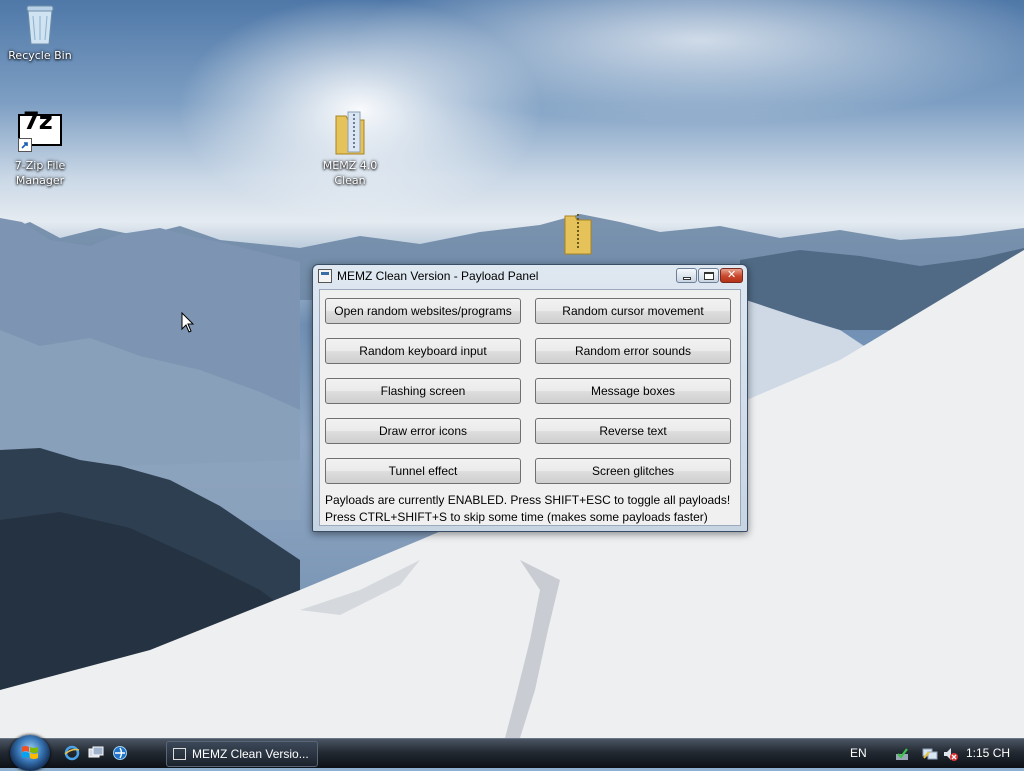 The height and width of the screenshot is (771, 1024). Describe the element at coordinates (512, 753) in the screenshot. I see `taskbar: MEMZ Clean Versio... EN 1:15 CH` at that location.